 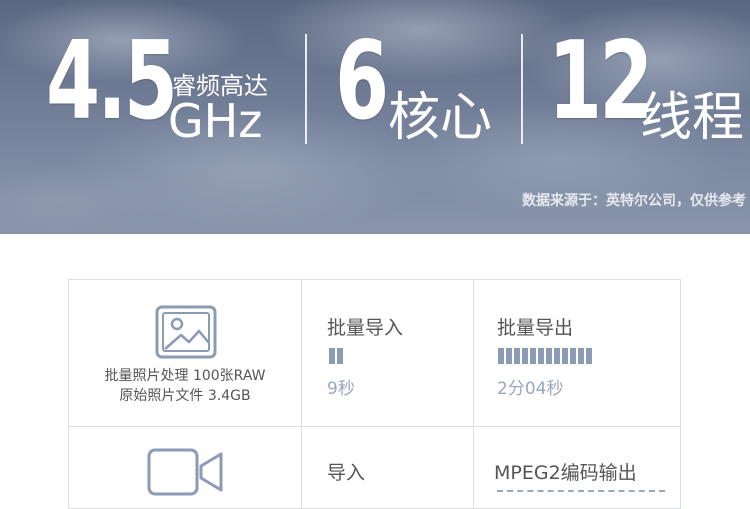 I want to click on video-camera-icon, so click(x=186, y=474).